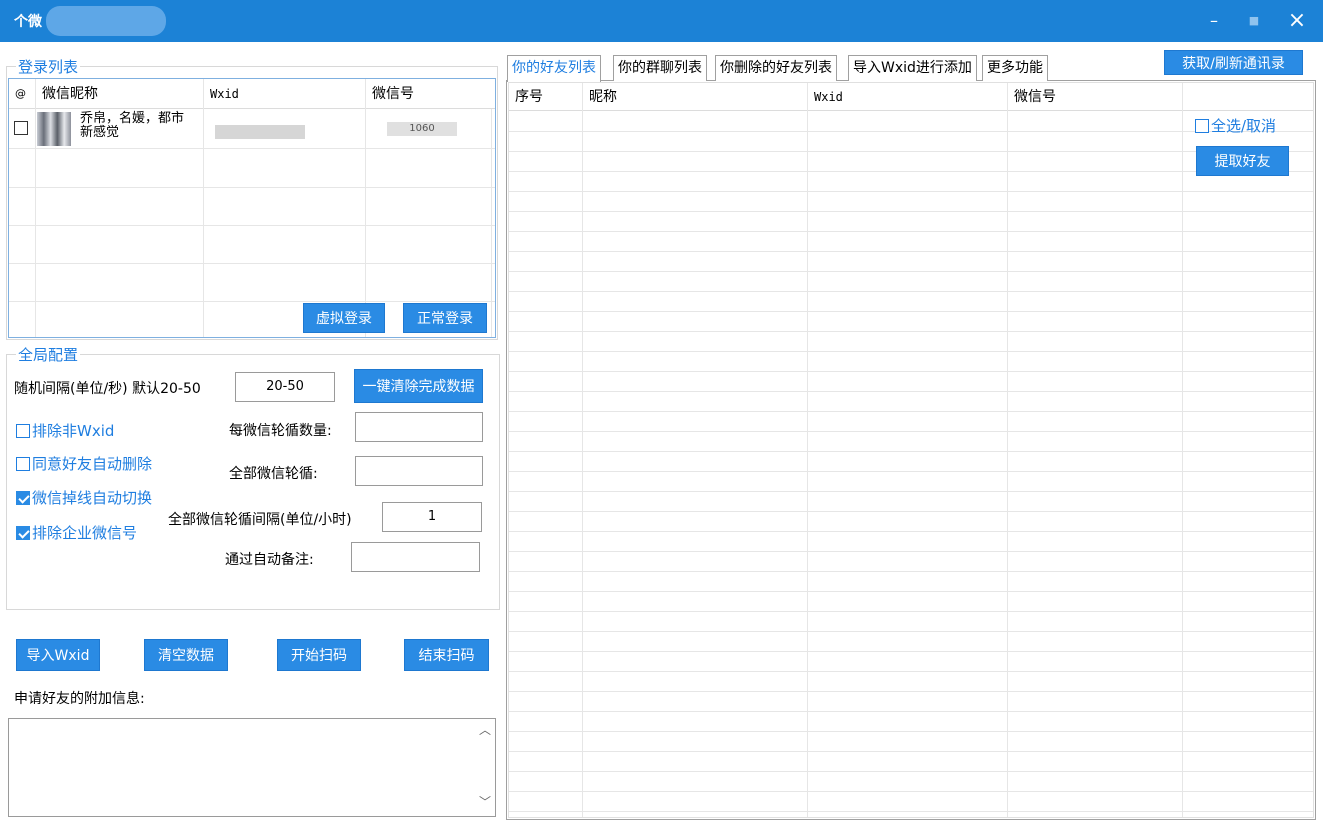  What do you see at coordinates (319, 655) in the screenshot?
I see `start-scan-button: 开始扫码` at bounding box center [319, 655].